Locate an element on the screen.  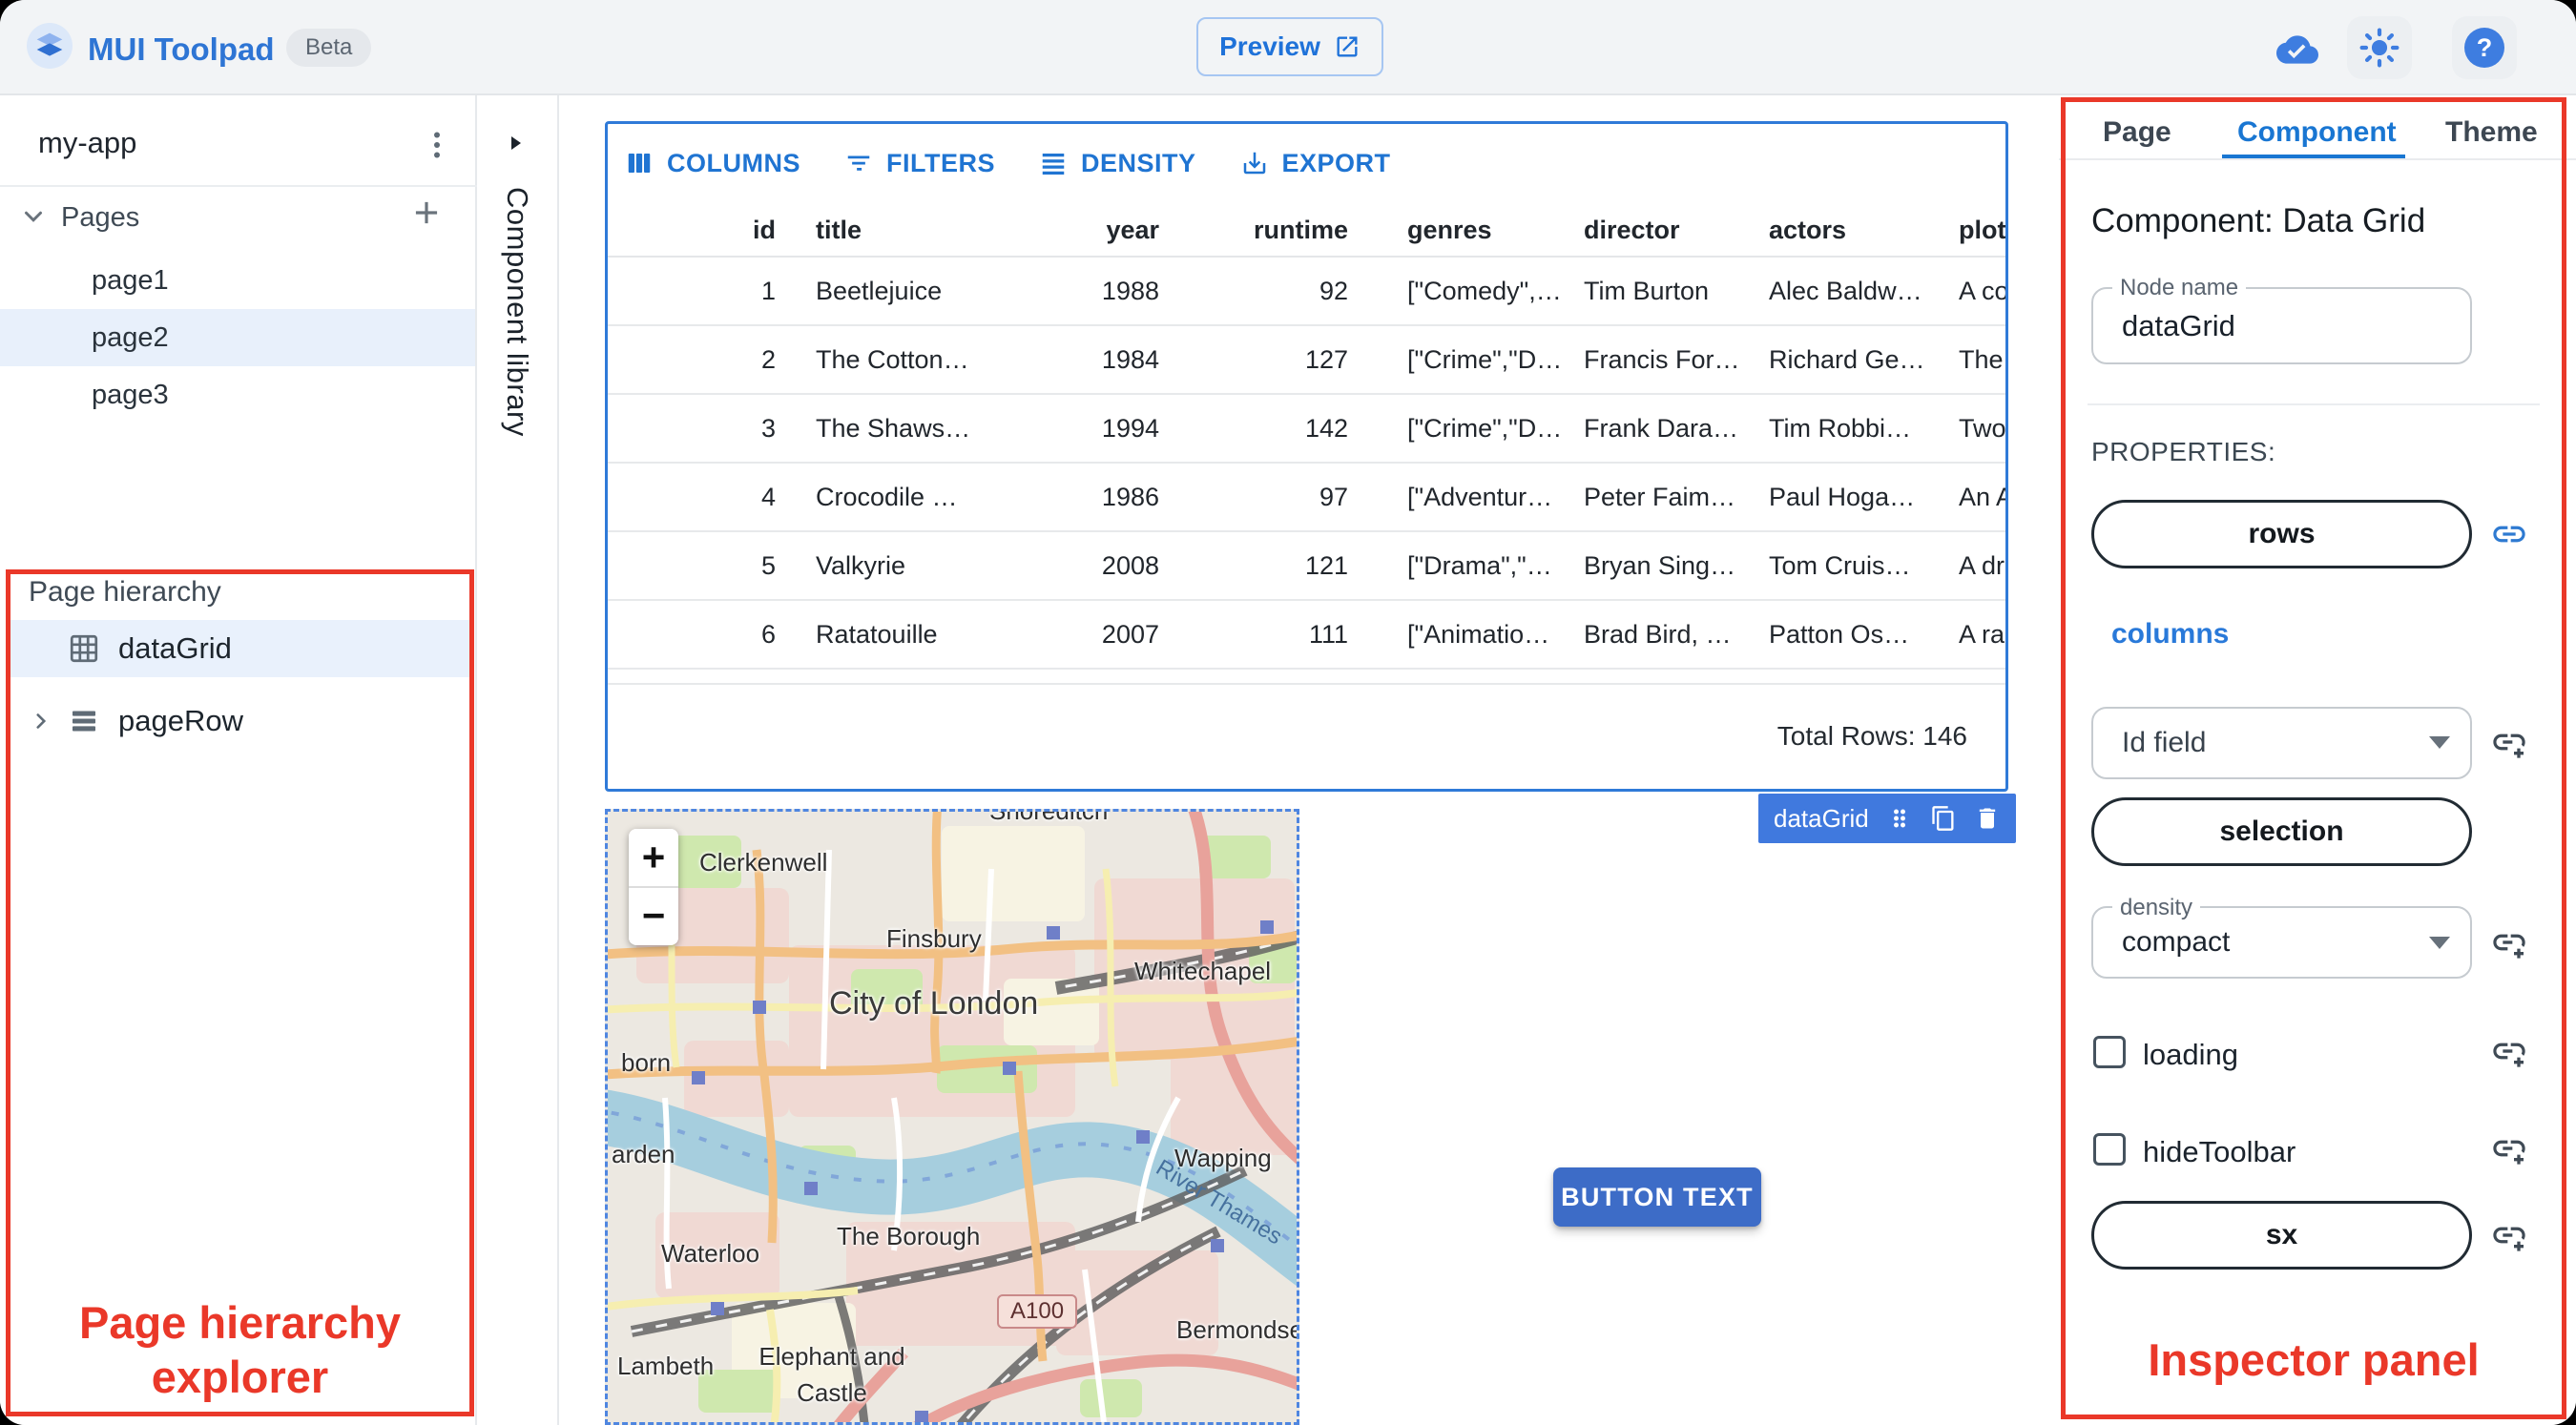
hidetoolbar-checkbox is located at coordinates (2109, 1149).